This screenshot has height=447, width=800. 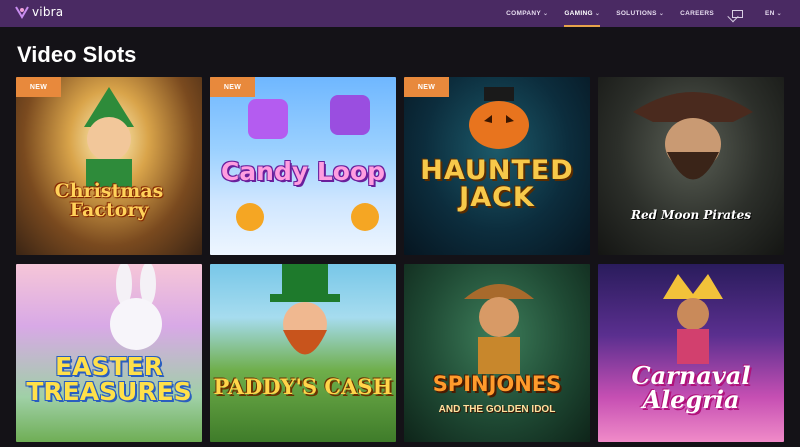 I want to click on game-tile-carnaval-alegria: Carnaval Alegria, so click(x=691, y=353).